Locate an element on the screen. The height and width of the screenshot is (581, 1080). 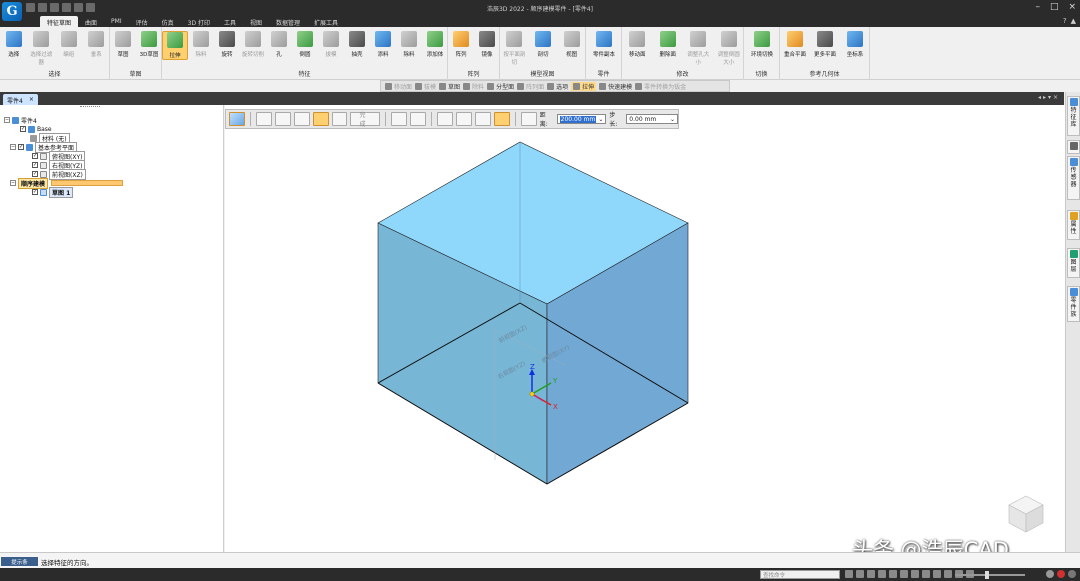
subbar-item: 拉伸 is located at coordinates (584, 86).